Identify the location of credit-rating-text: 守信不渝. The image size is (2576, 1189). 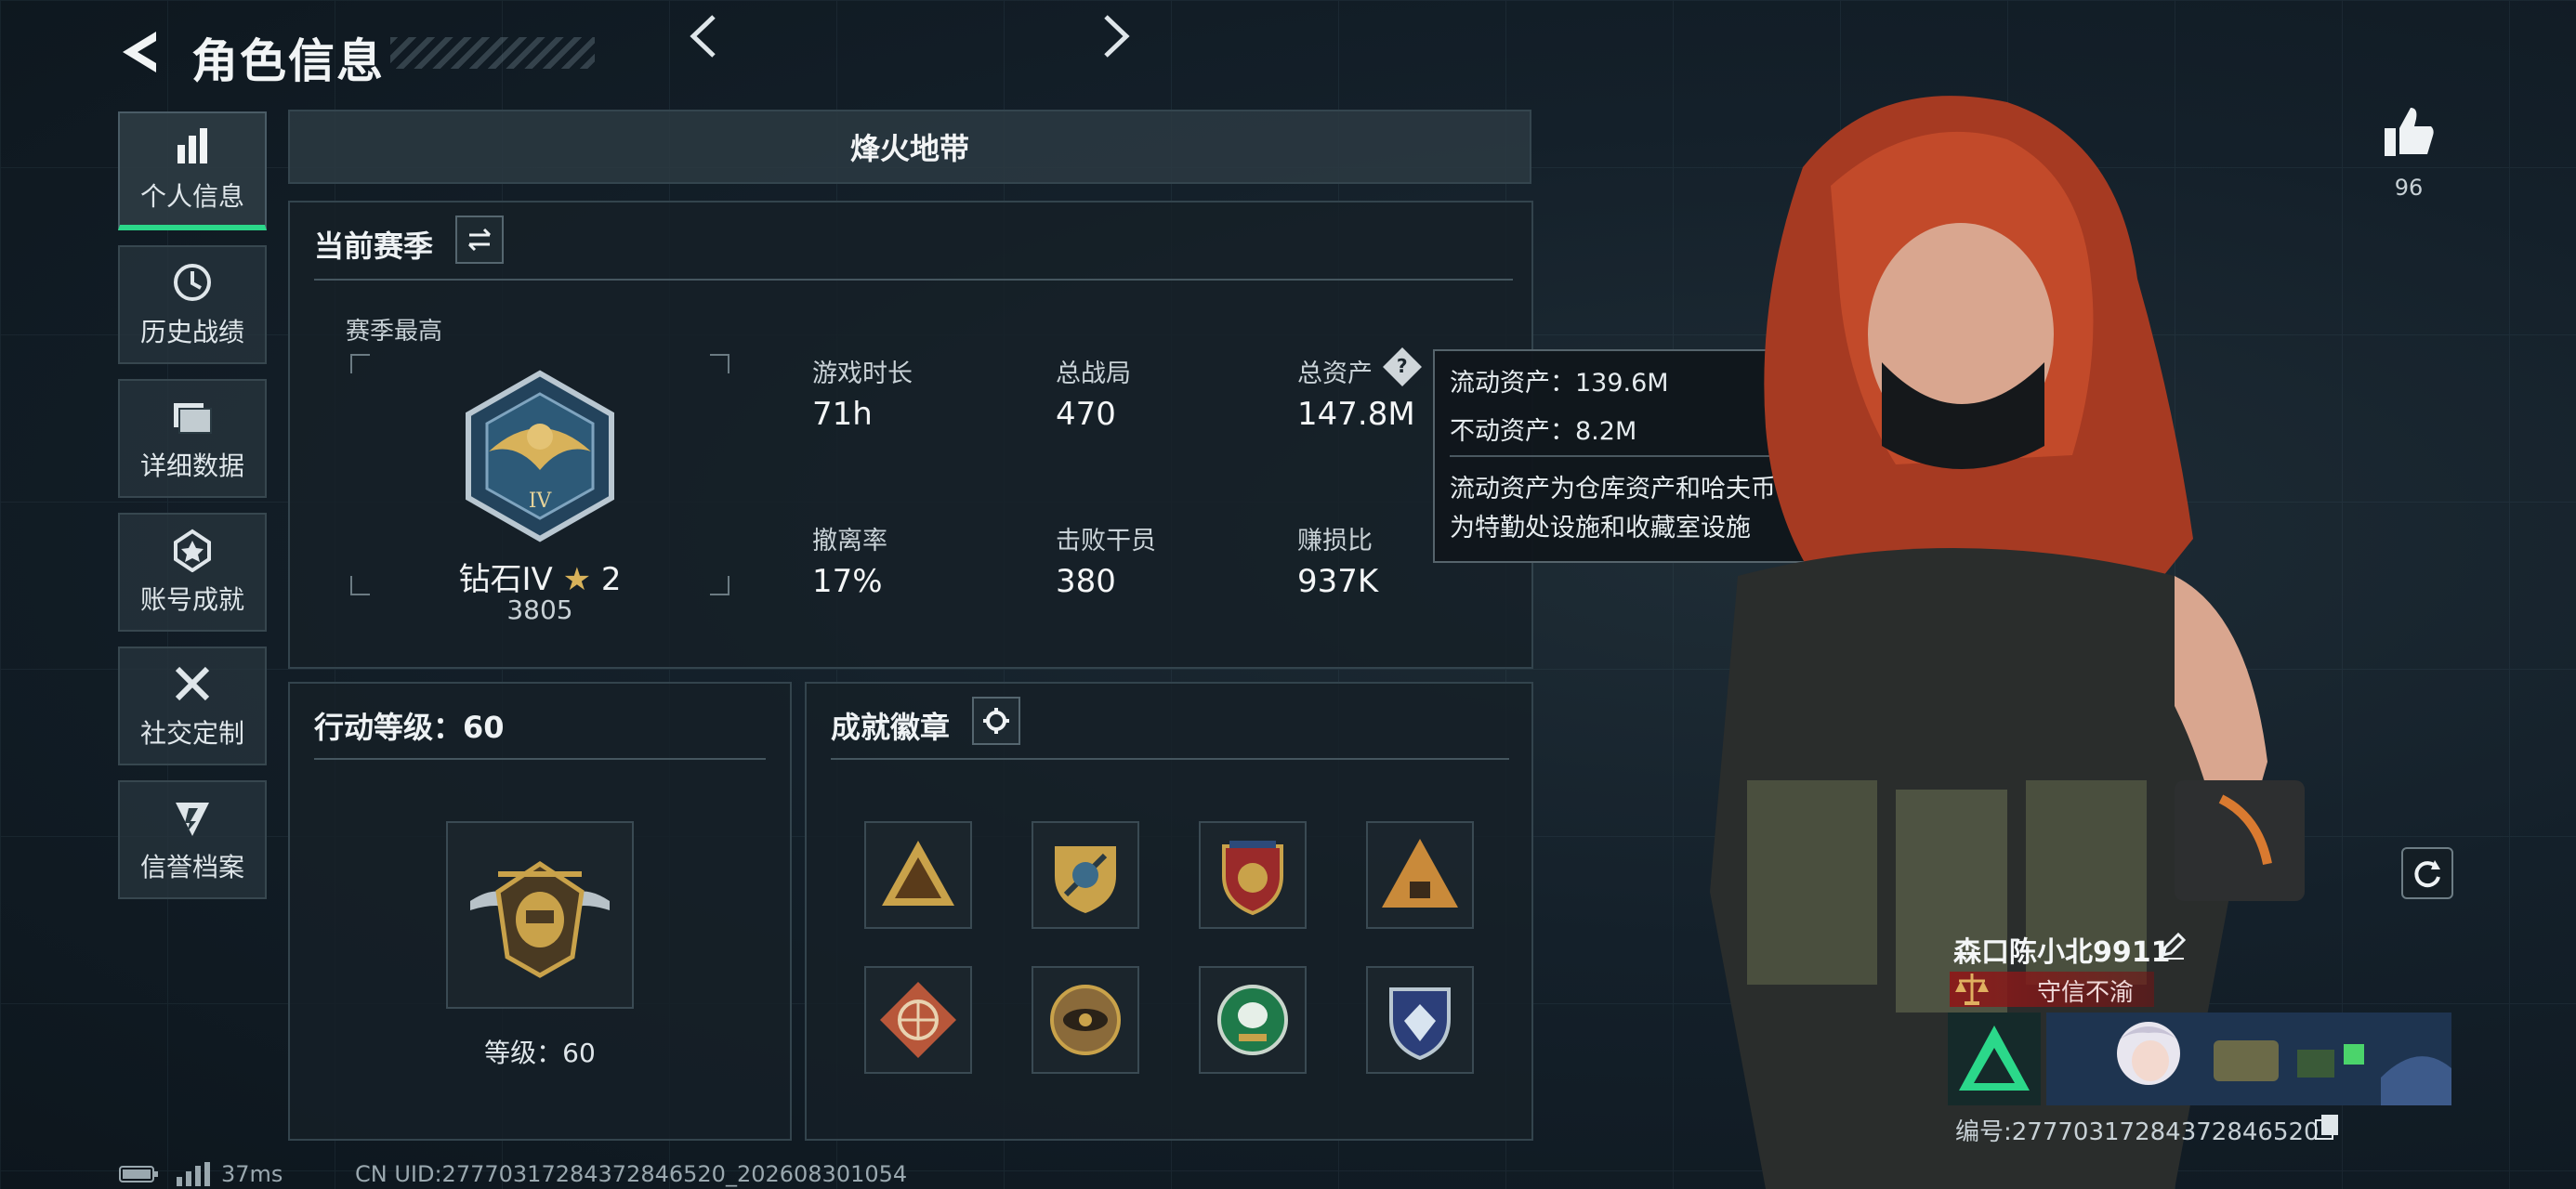
(2086, 993).